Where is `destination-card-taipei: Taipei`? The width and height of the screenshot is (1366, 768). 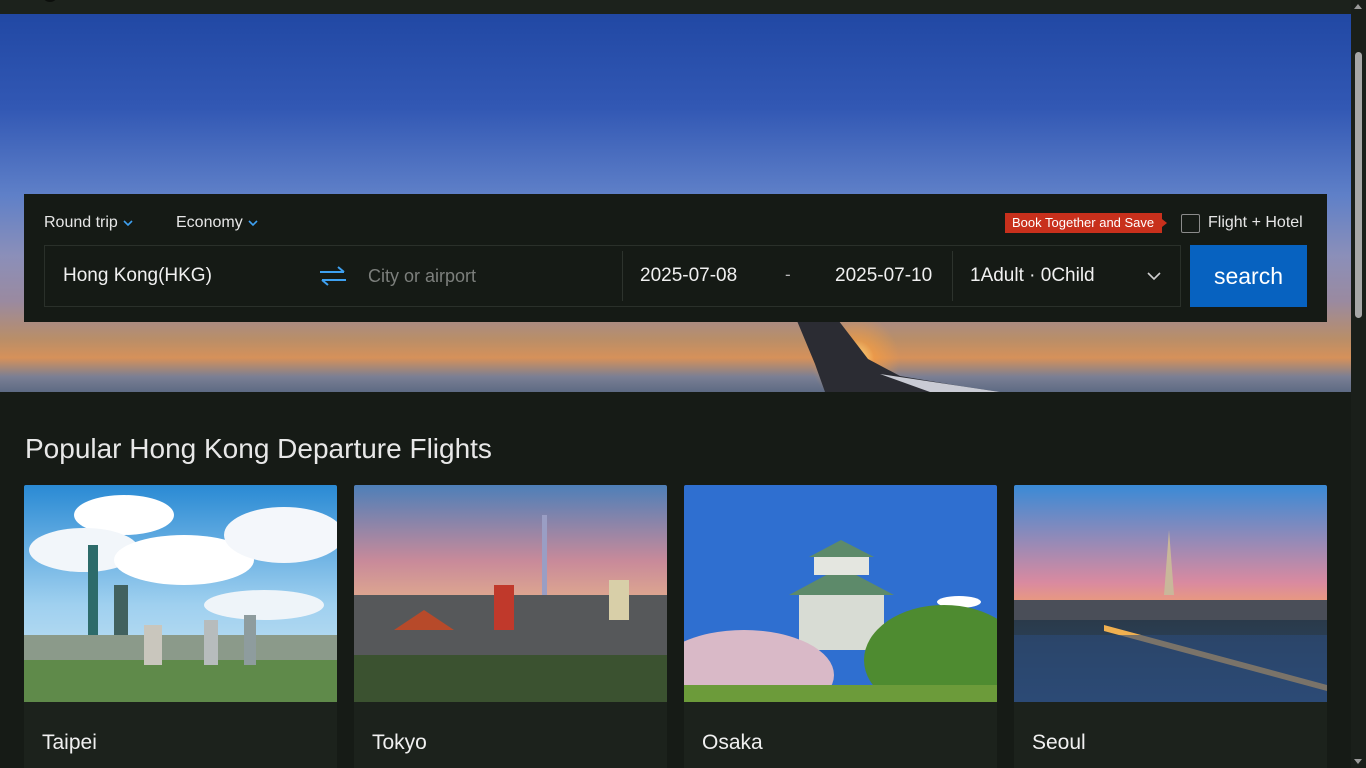
destination-card-taipei: Taipei is located at coordinates (180, 626).